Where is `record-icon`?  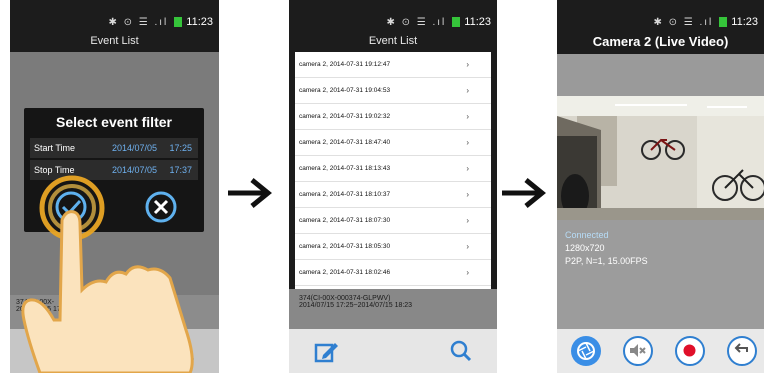
record-icon is located at coordinates (689, 350).